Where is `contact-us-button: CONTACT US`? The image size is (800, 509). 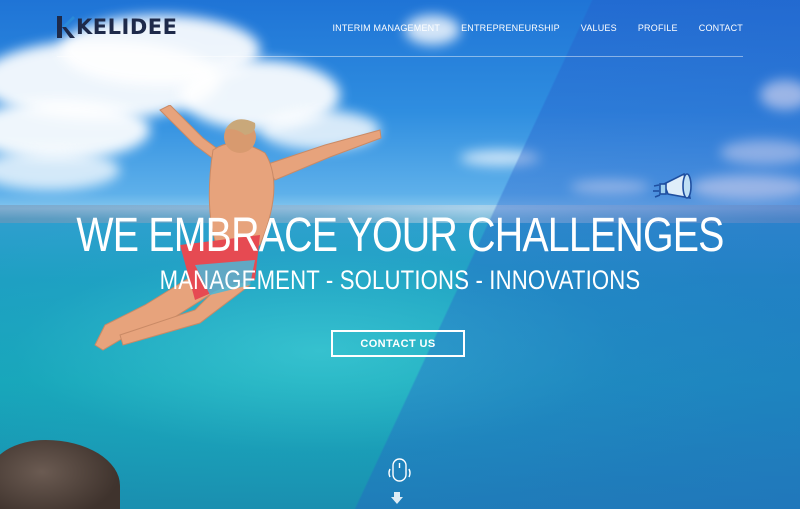 contact-us-button: CONTACT US is located at coordinates (398, 343).